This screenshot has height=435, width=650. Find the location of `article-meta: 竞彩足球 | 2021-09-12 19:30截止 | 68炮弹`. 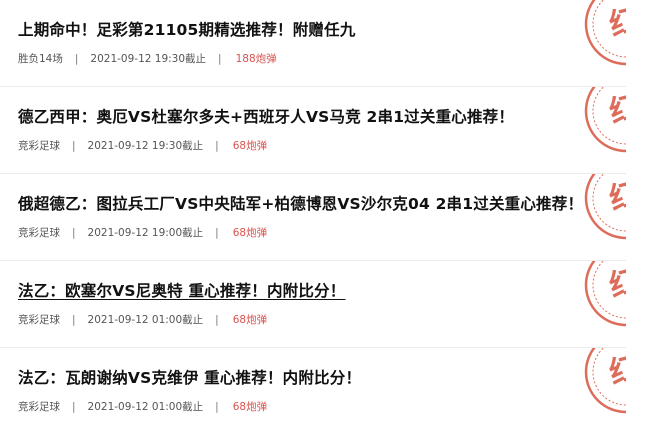

article-meta: 竞彩足球 | 2021-09-12 19:30截止 | 68炮弹 is located at coordinates (142, 145).